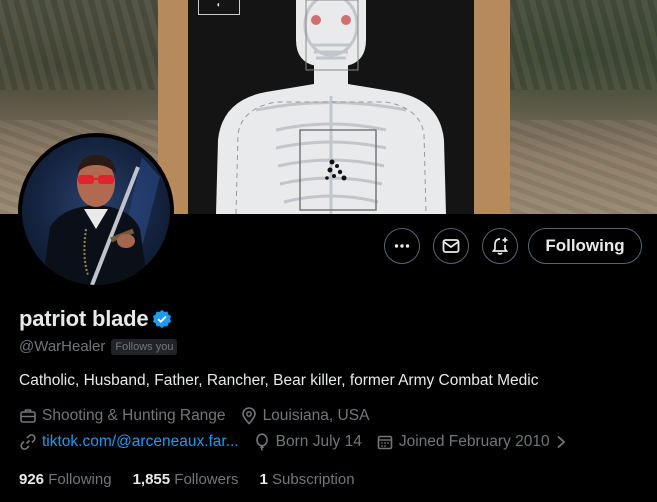  Describe the element at coordinates (62, 346) in the screenshot. I see `handle: @WarHealer` at that location.